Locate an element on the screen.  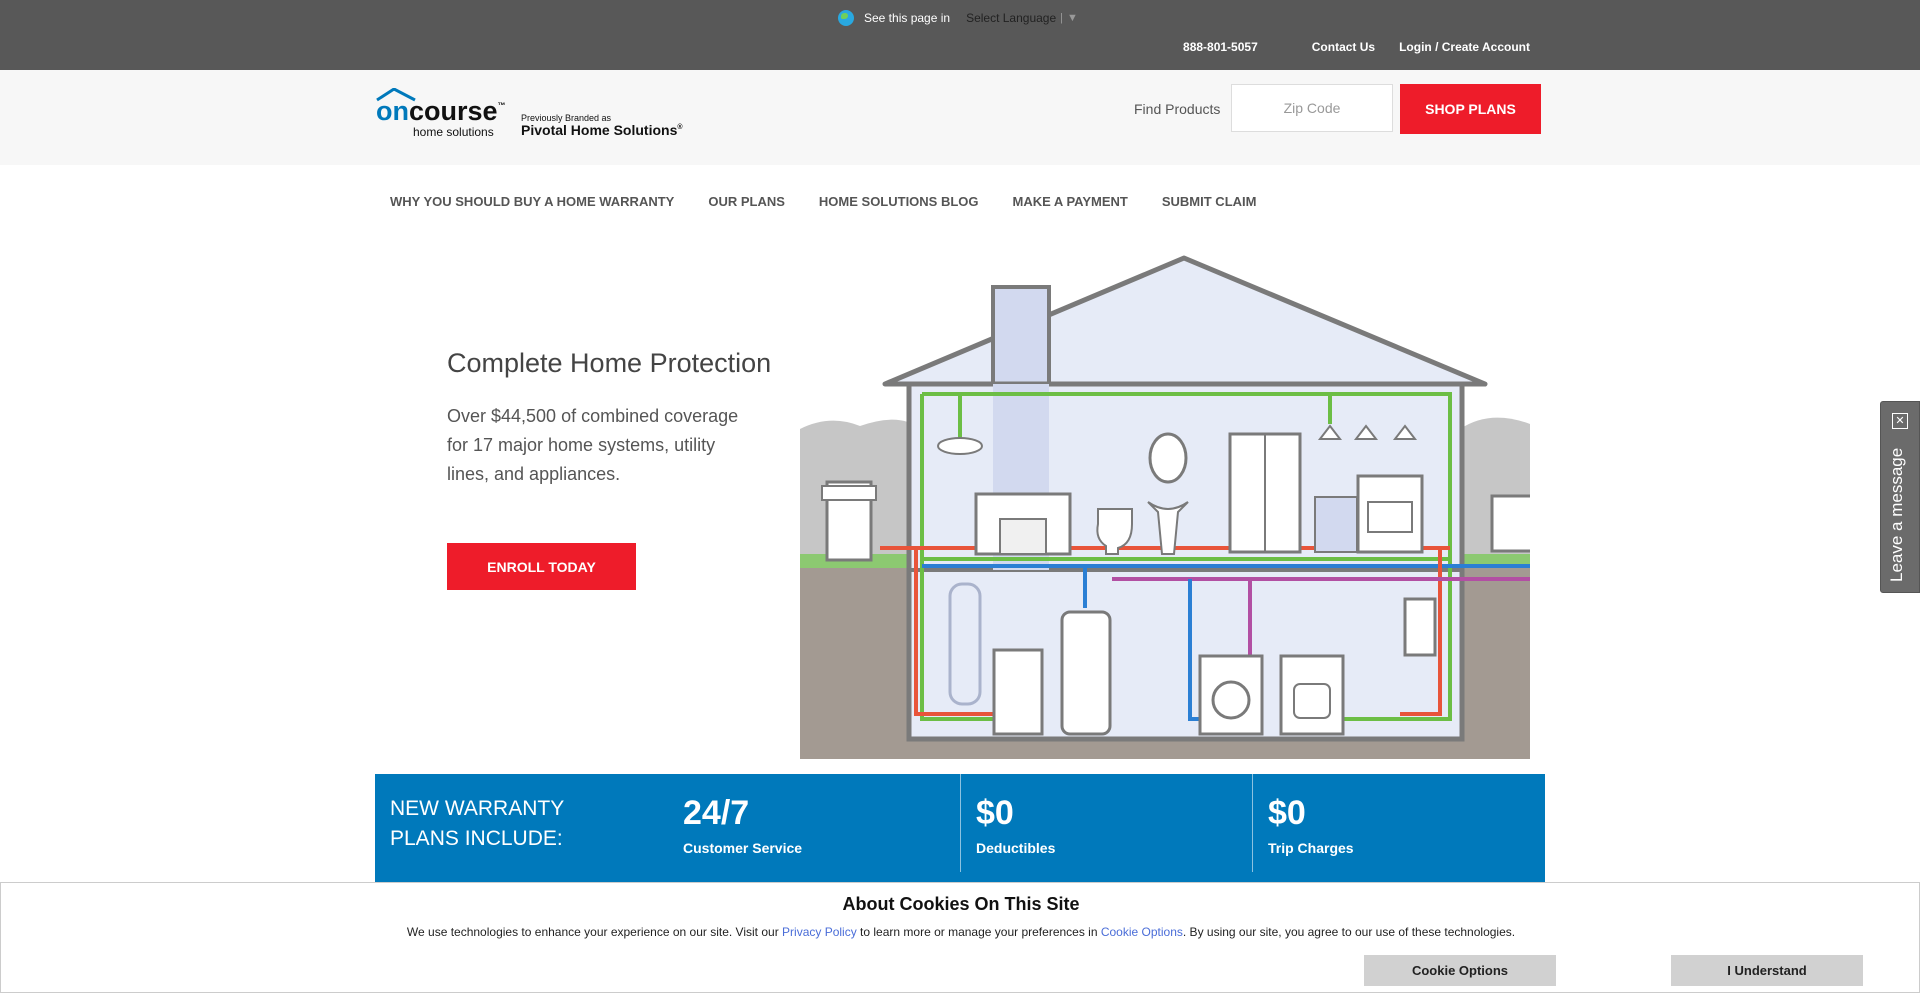
svg-text: Pivotal Home Solutions® is located at coordinates (602, 130).